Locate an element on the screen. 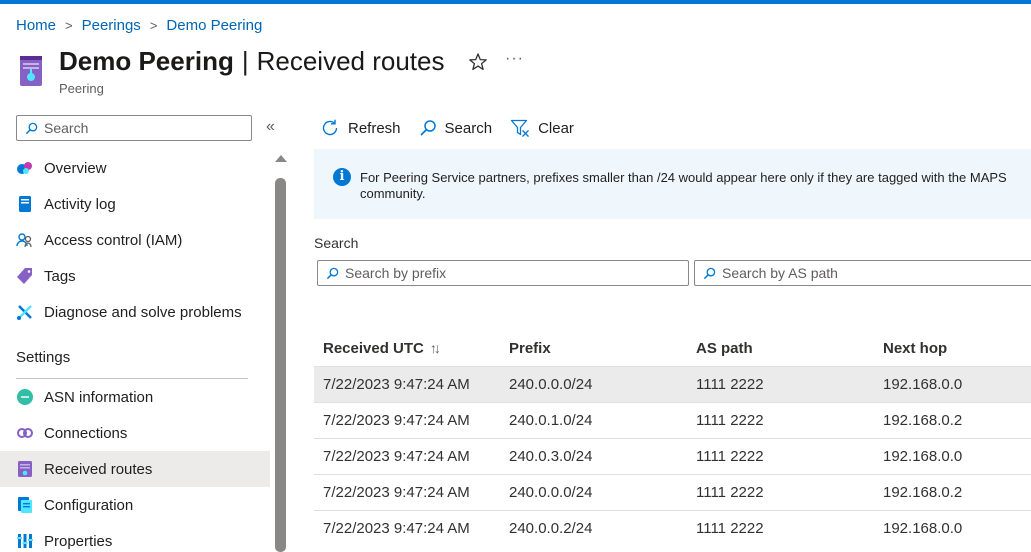  as-path-placeholder: Search by AS path is located at coordinates (780, 273).